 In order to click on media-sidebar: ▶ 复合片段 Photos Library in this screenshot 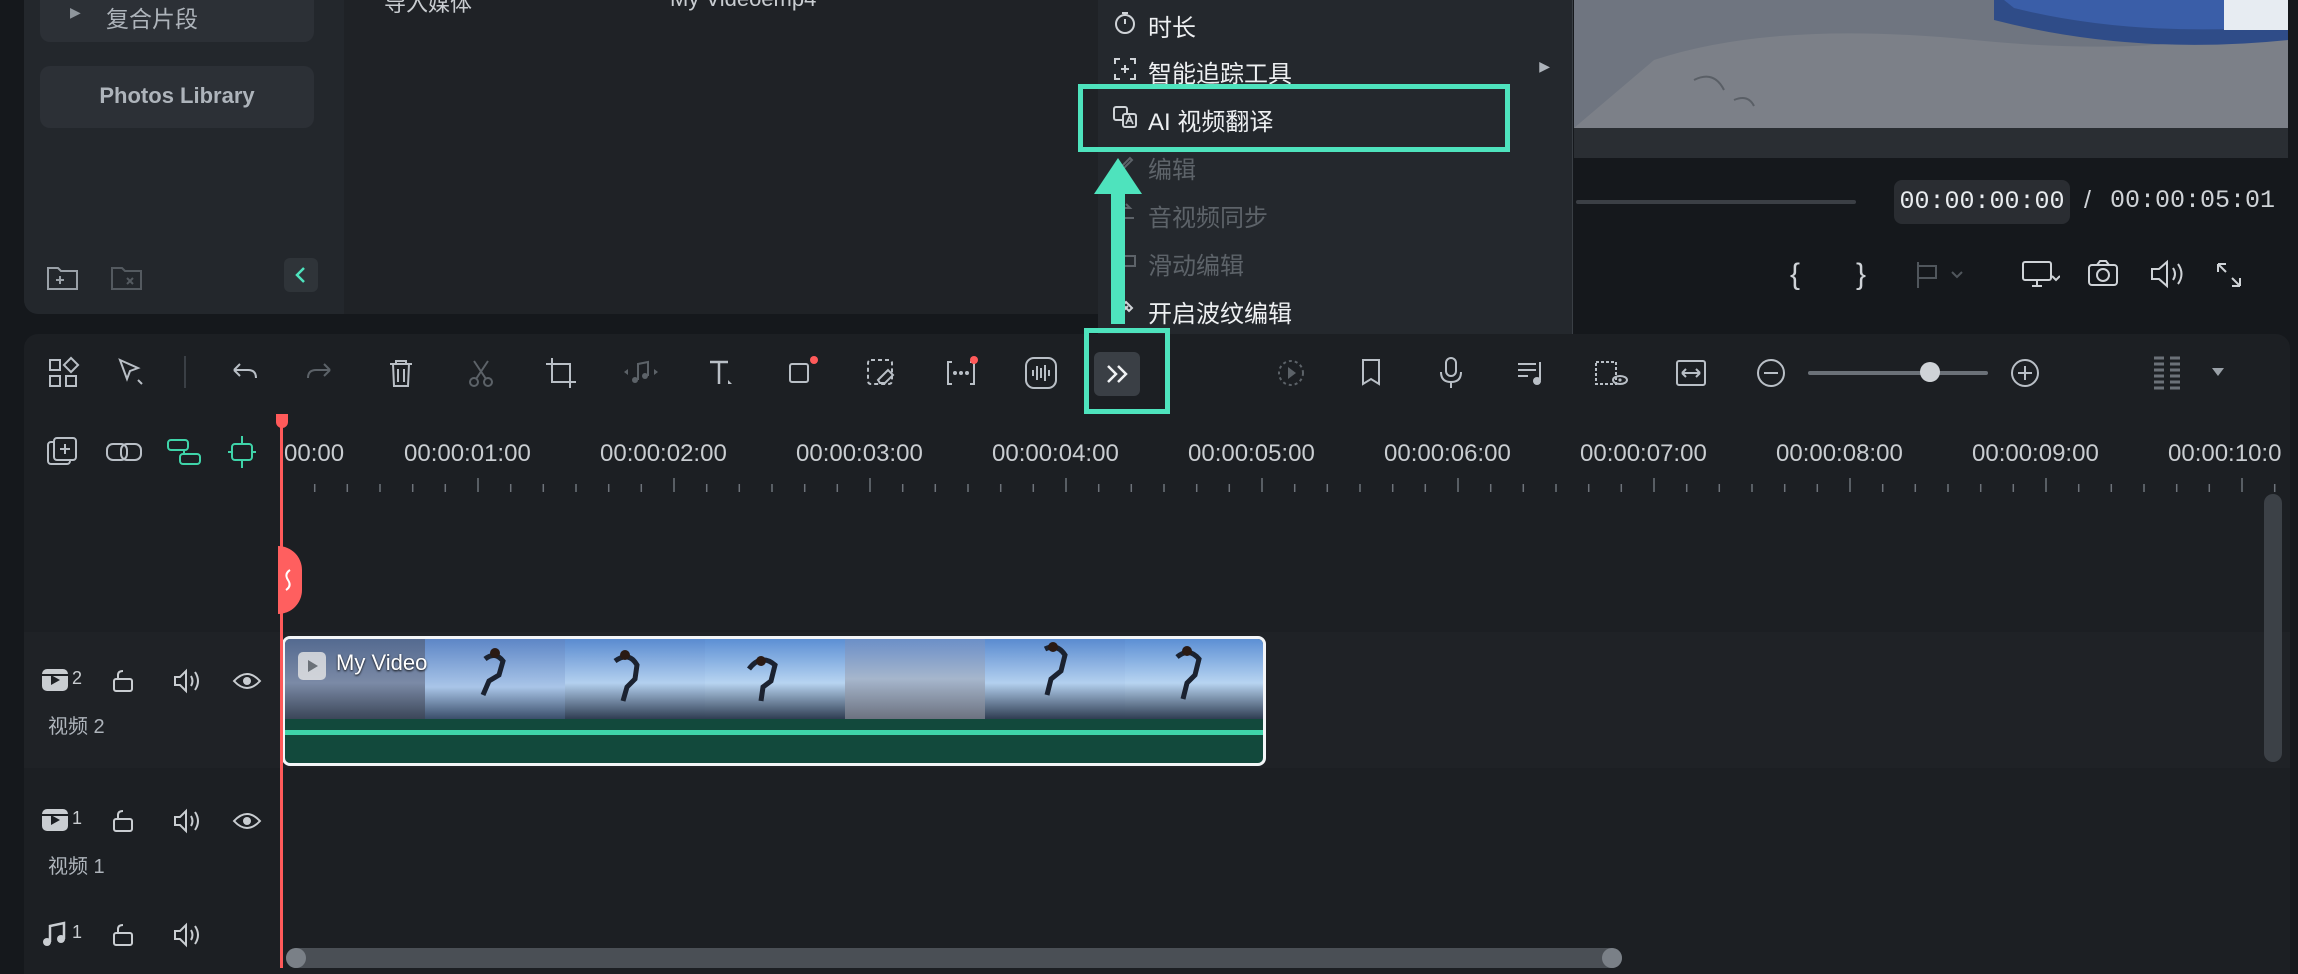, I will do `click(184, 157)`.